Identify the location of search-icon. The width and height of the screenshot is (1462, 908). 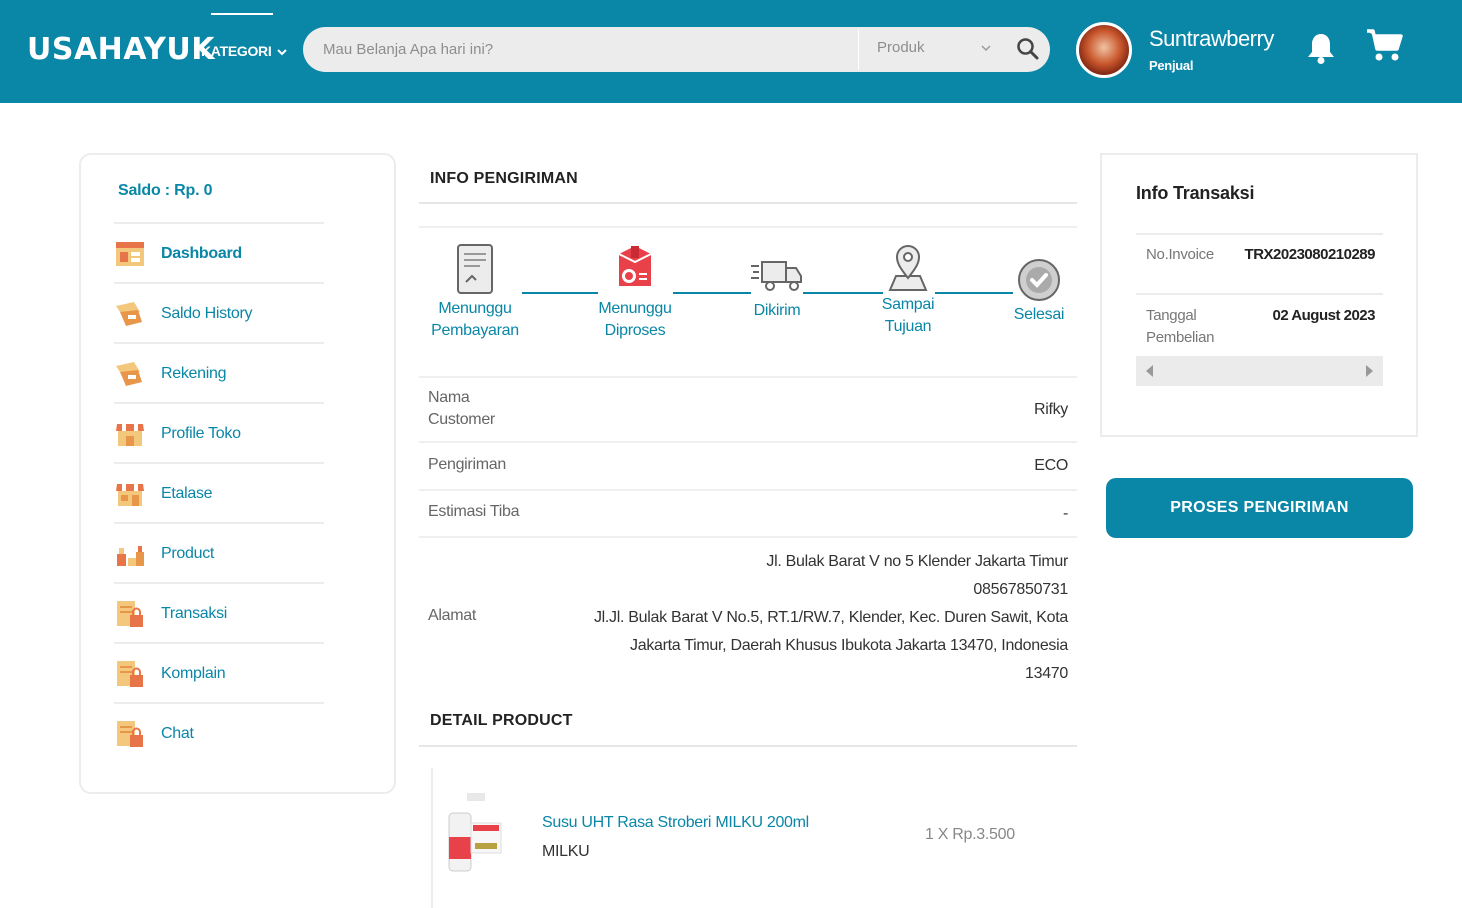
(1028, 49).